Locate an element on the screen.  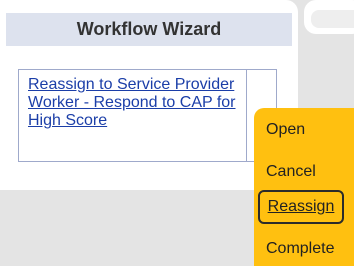
menu-item-open: Open is located at coordinates (285, 130).